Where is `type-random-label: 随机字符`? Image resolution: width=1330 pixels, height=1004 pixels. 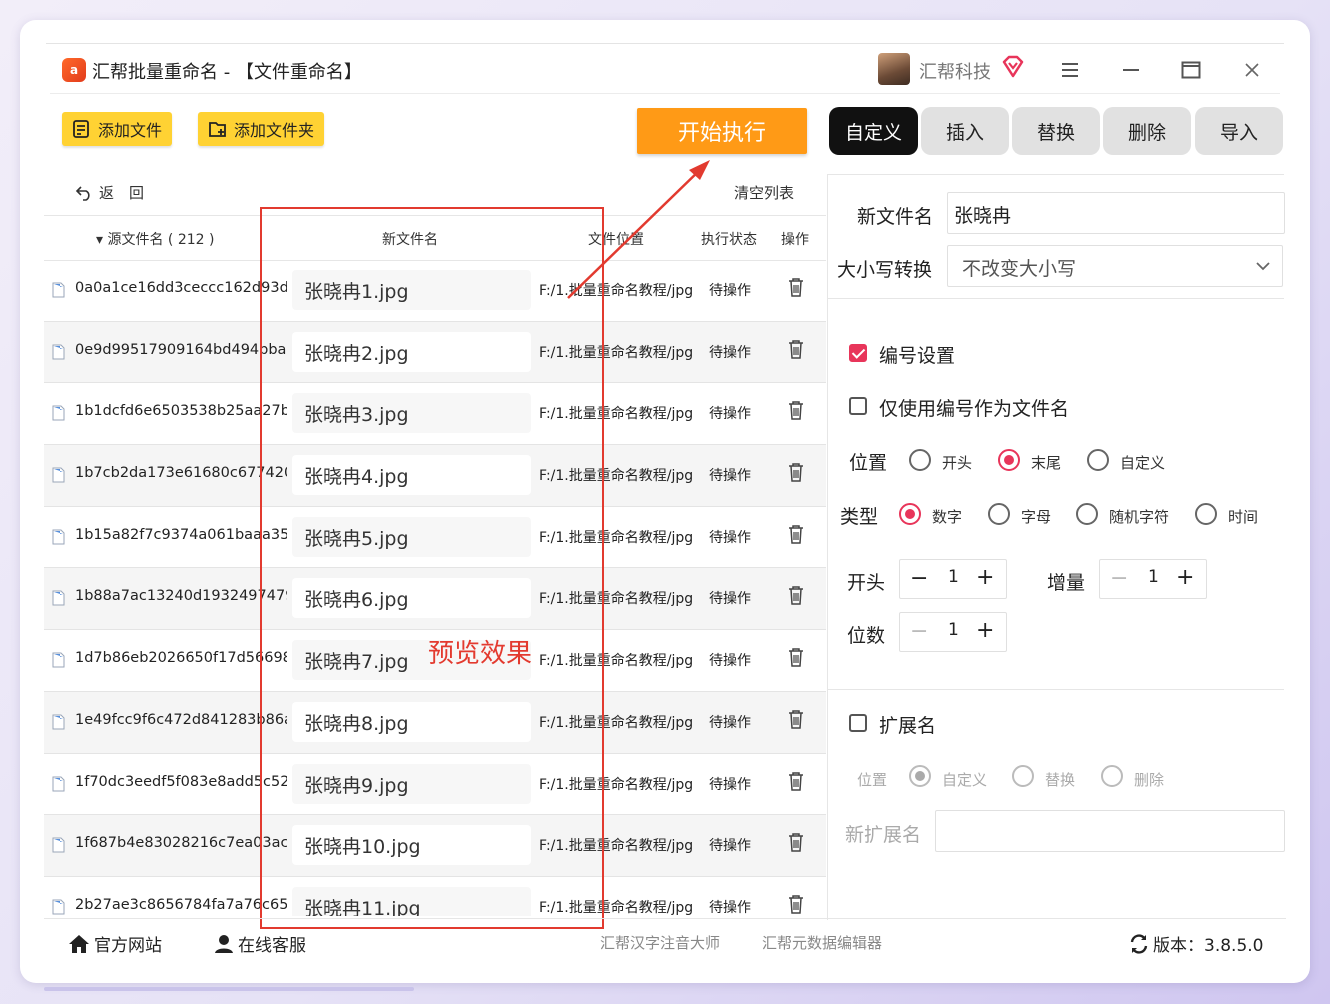 type-random-label: 随机字符 is located at coordinates (1139, 517).